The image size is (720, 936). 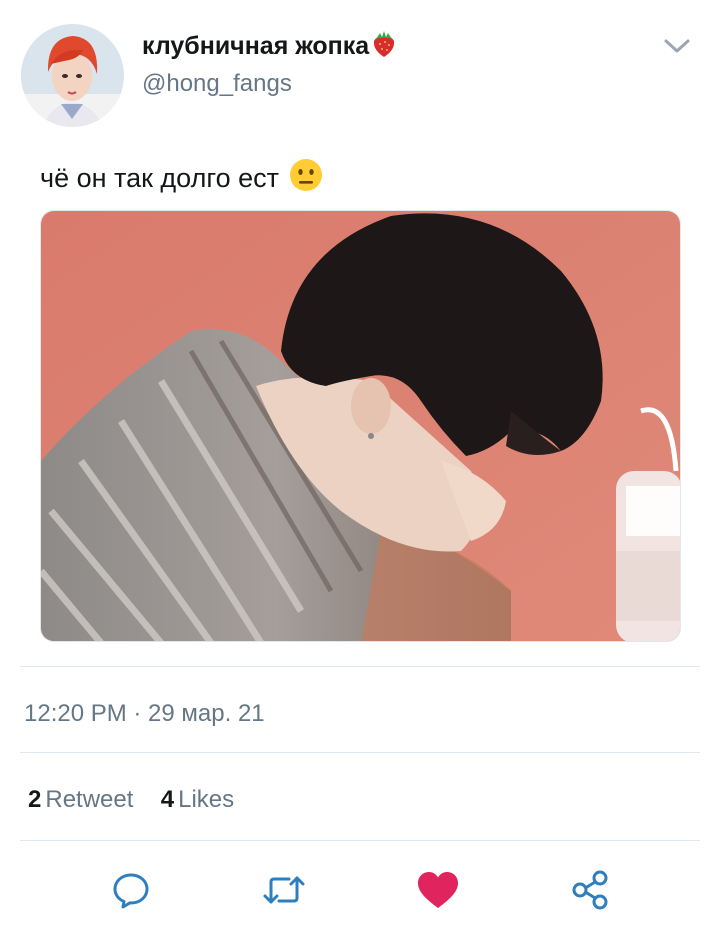 I want to click on user-handle: @hong_fangs, so click(x=217, y=84).